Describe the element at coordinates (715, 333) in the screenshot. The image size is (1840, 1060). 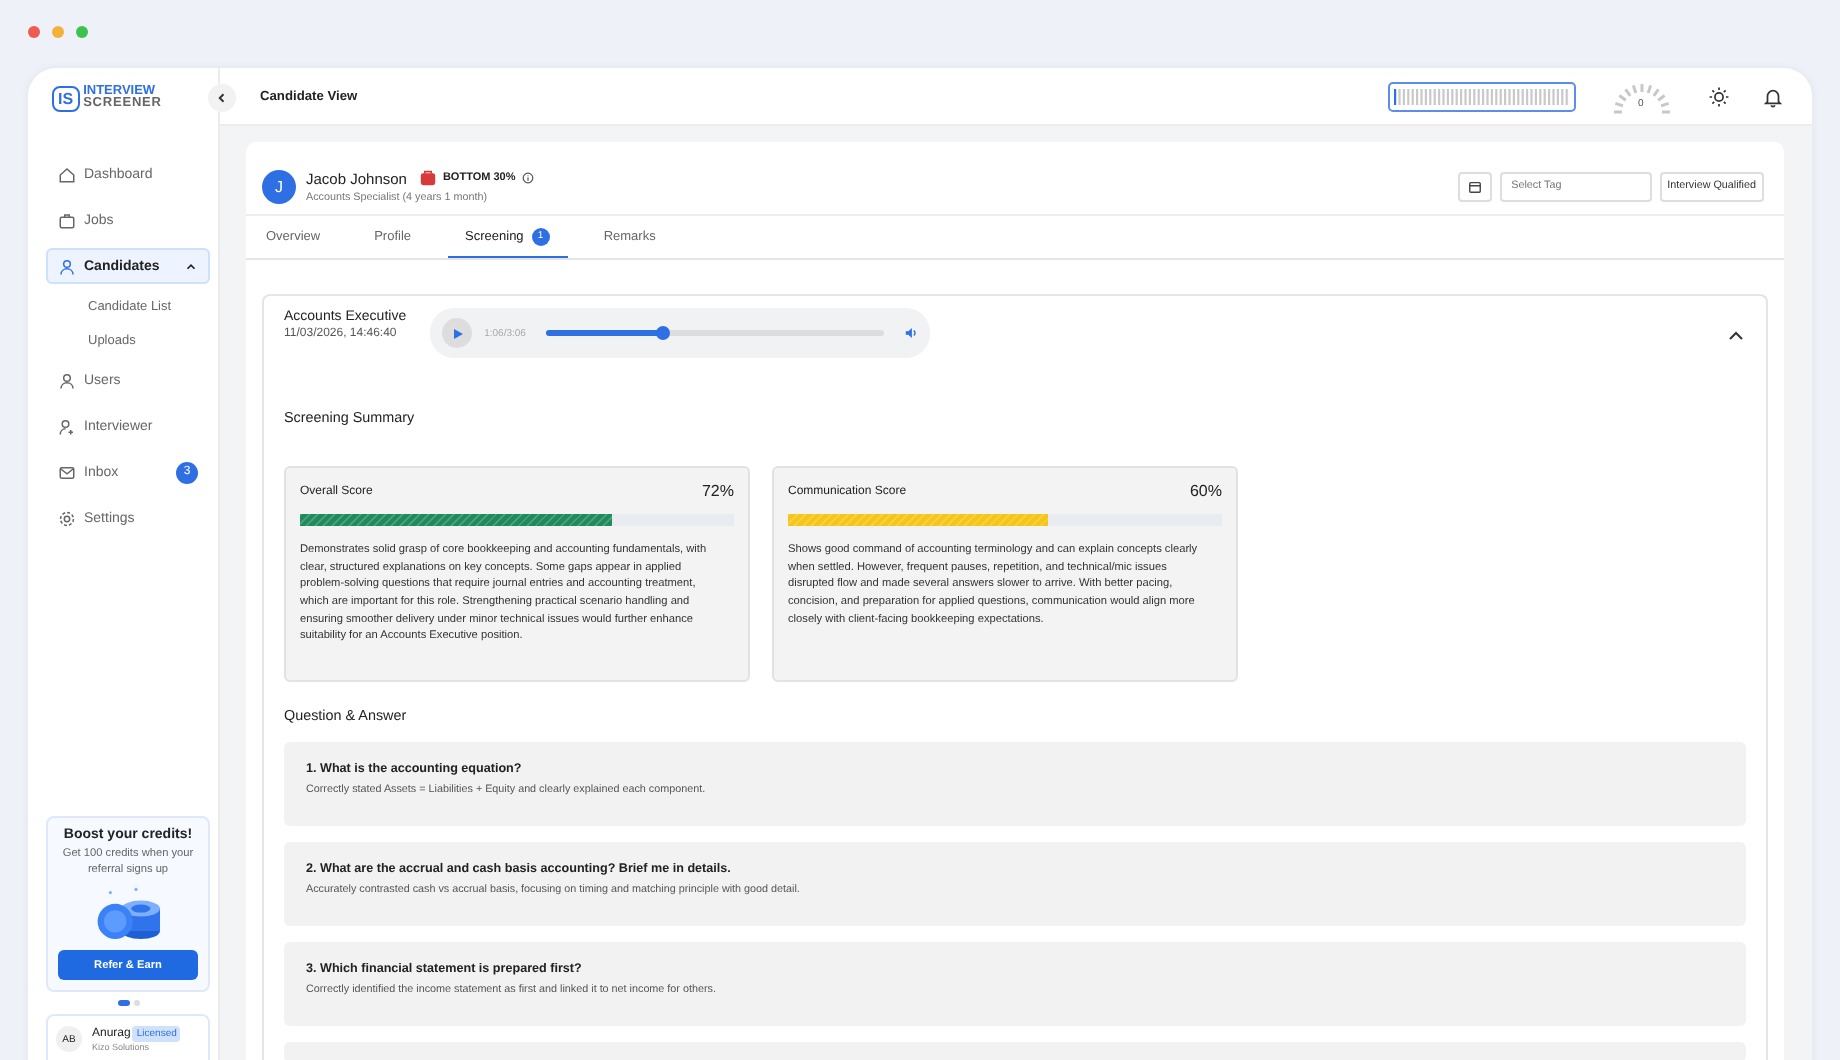
I see `audio-progress-track` at that location.